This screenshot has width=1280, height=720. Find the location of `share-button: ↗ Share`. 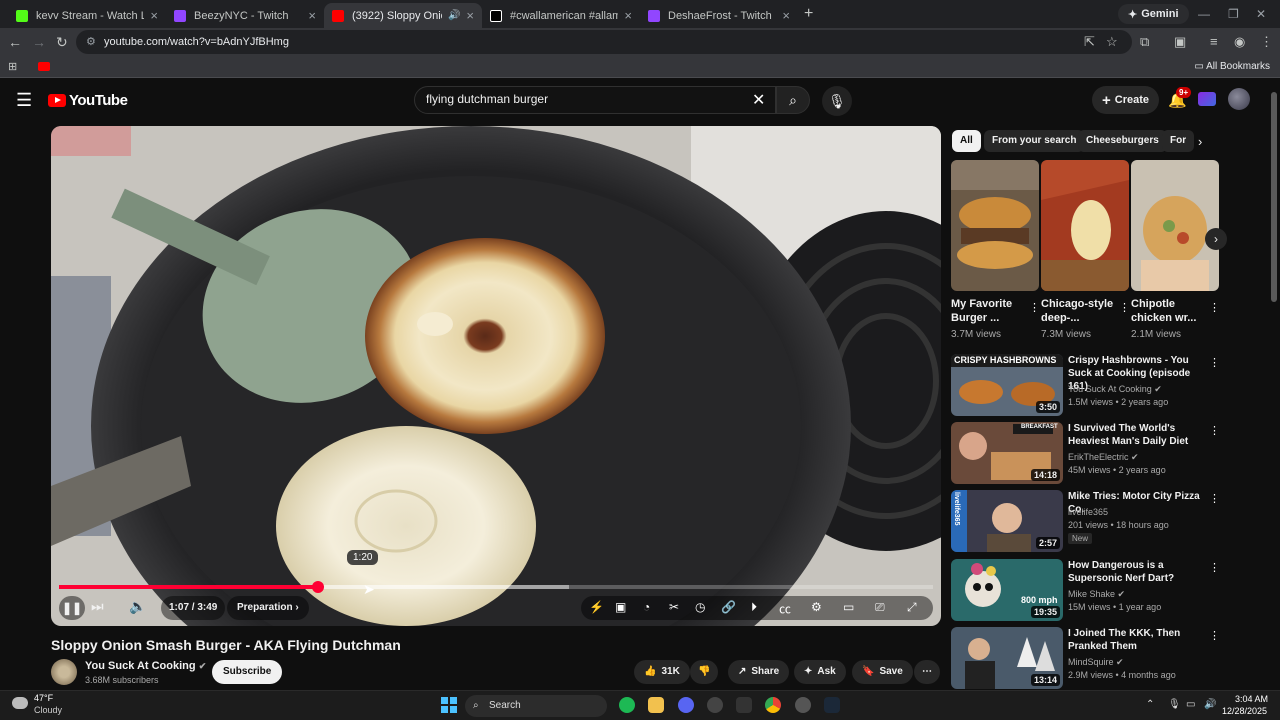

share-button: ↗ Share is located at coordinates (759, 672).